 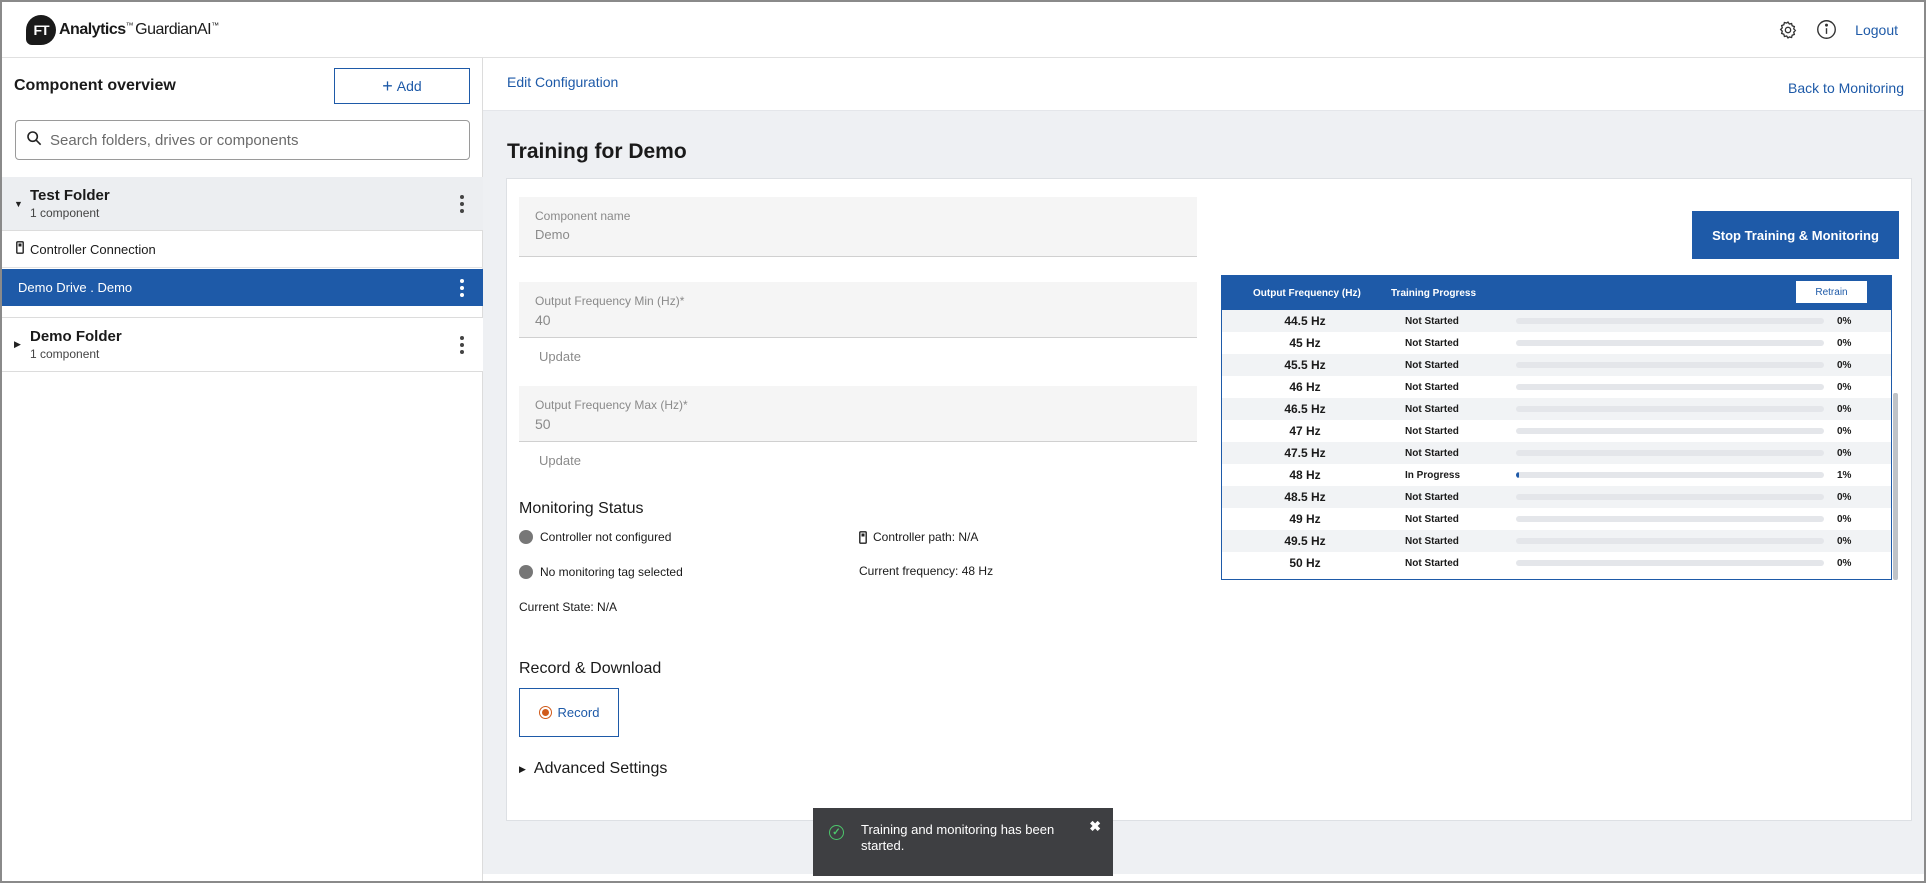 I want to click on freq-max-field: Output Frequency Max (Hz)* 50, so click(x=858, y=414).